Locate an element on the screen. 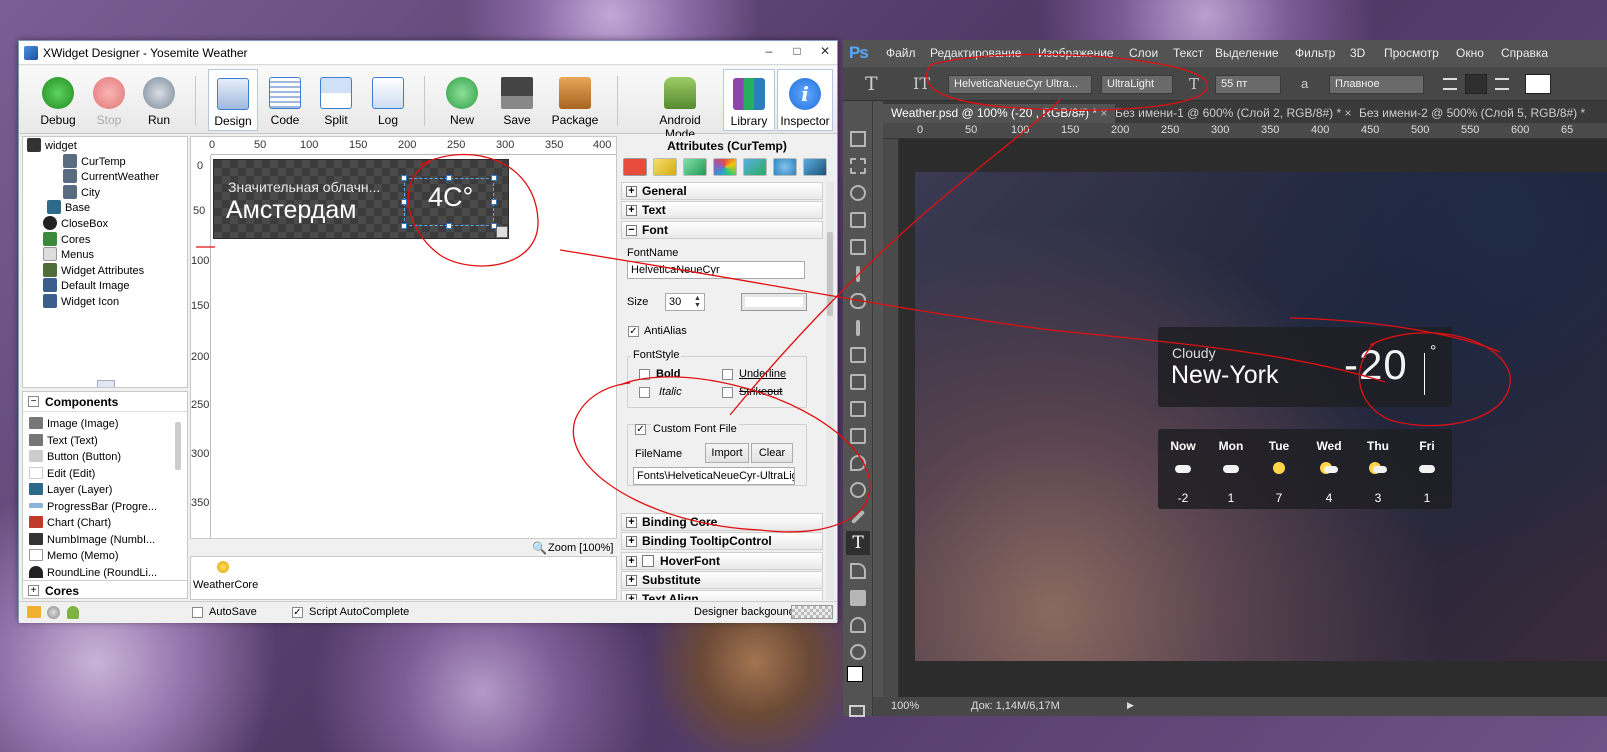 The height and width of the screenshot is (752, 1607). annotation-circle-font is located at coordinates (721, 454).